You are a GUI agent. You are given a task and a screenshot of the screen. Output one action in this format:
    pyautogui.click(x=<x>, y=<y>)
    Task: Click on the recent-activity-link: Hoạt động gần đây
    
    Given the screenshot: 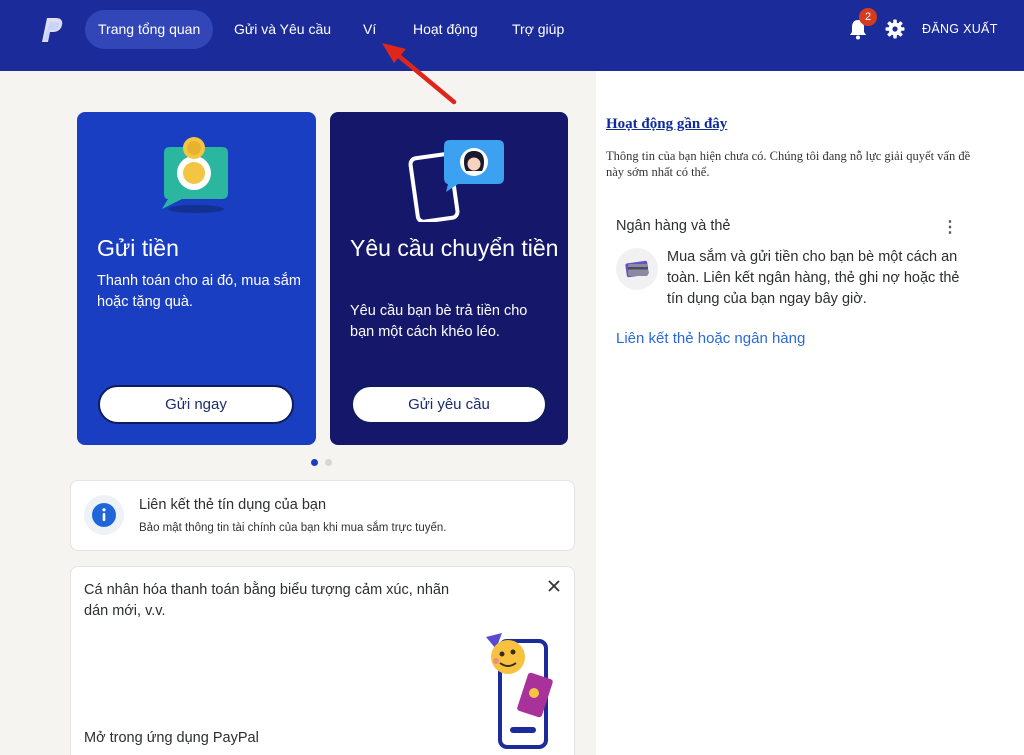 What is the action you would take?
    pyautogui.click(x=666, y=124)
    